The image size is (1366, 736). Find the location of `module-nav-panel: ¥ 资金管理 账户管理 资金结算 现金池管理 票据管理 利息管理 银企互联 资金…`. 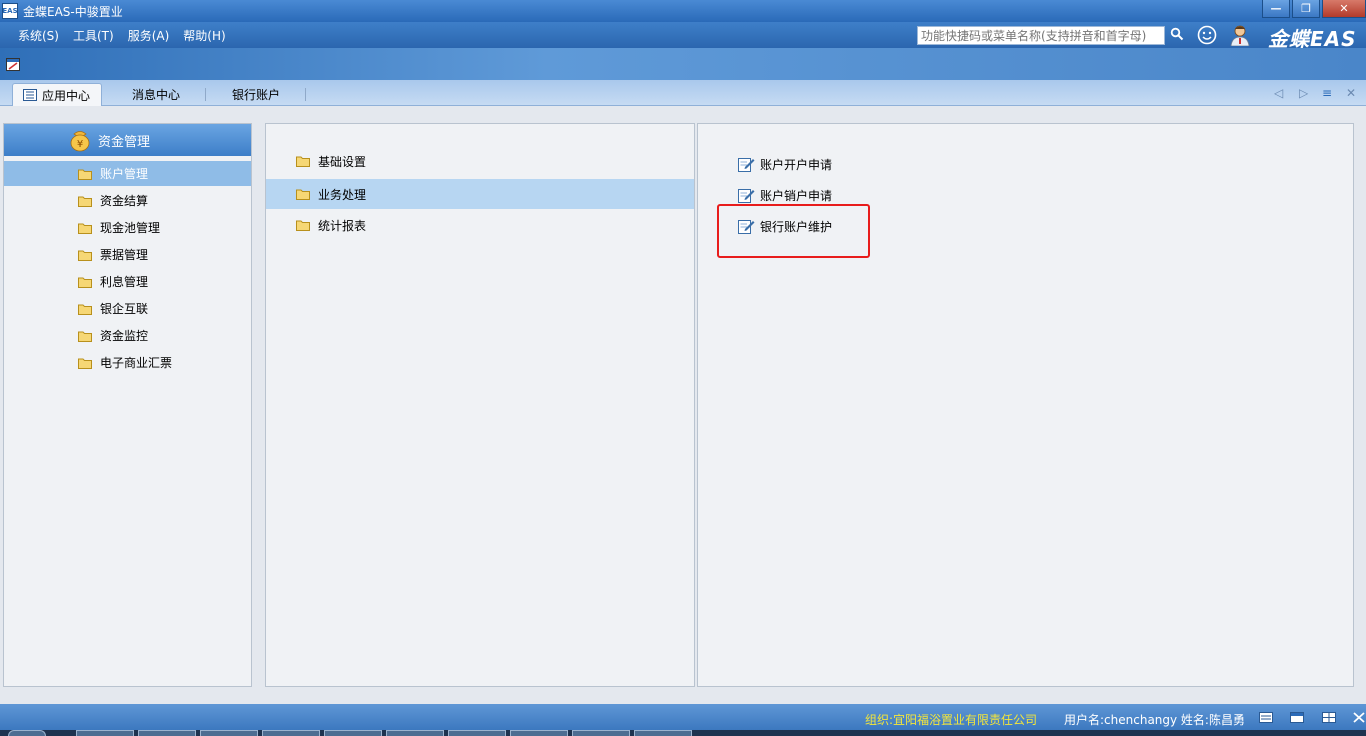

module-nav-panel: ¥ 资金管理 账户管理 资金结算 现金池管理 票据管理 利息管理 银企互联 资金… is located at coordinates (127, 405).